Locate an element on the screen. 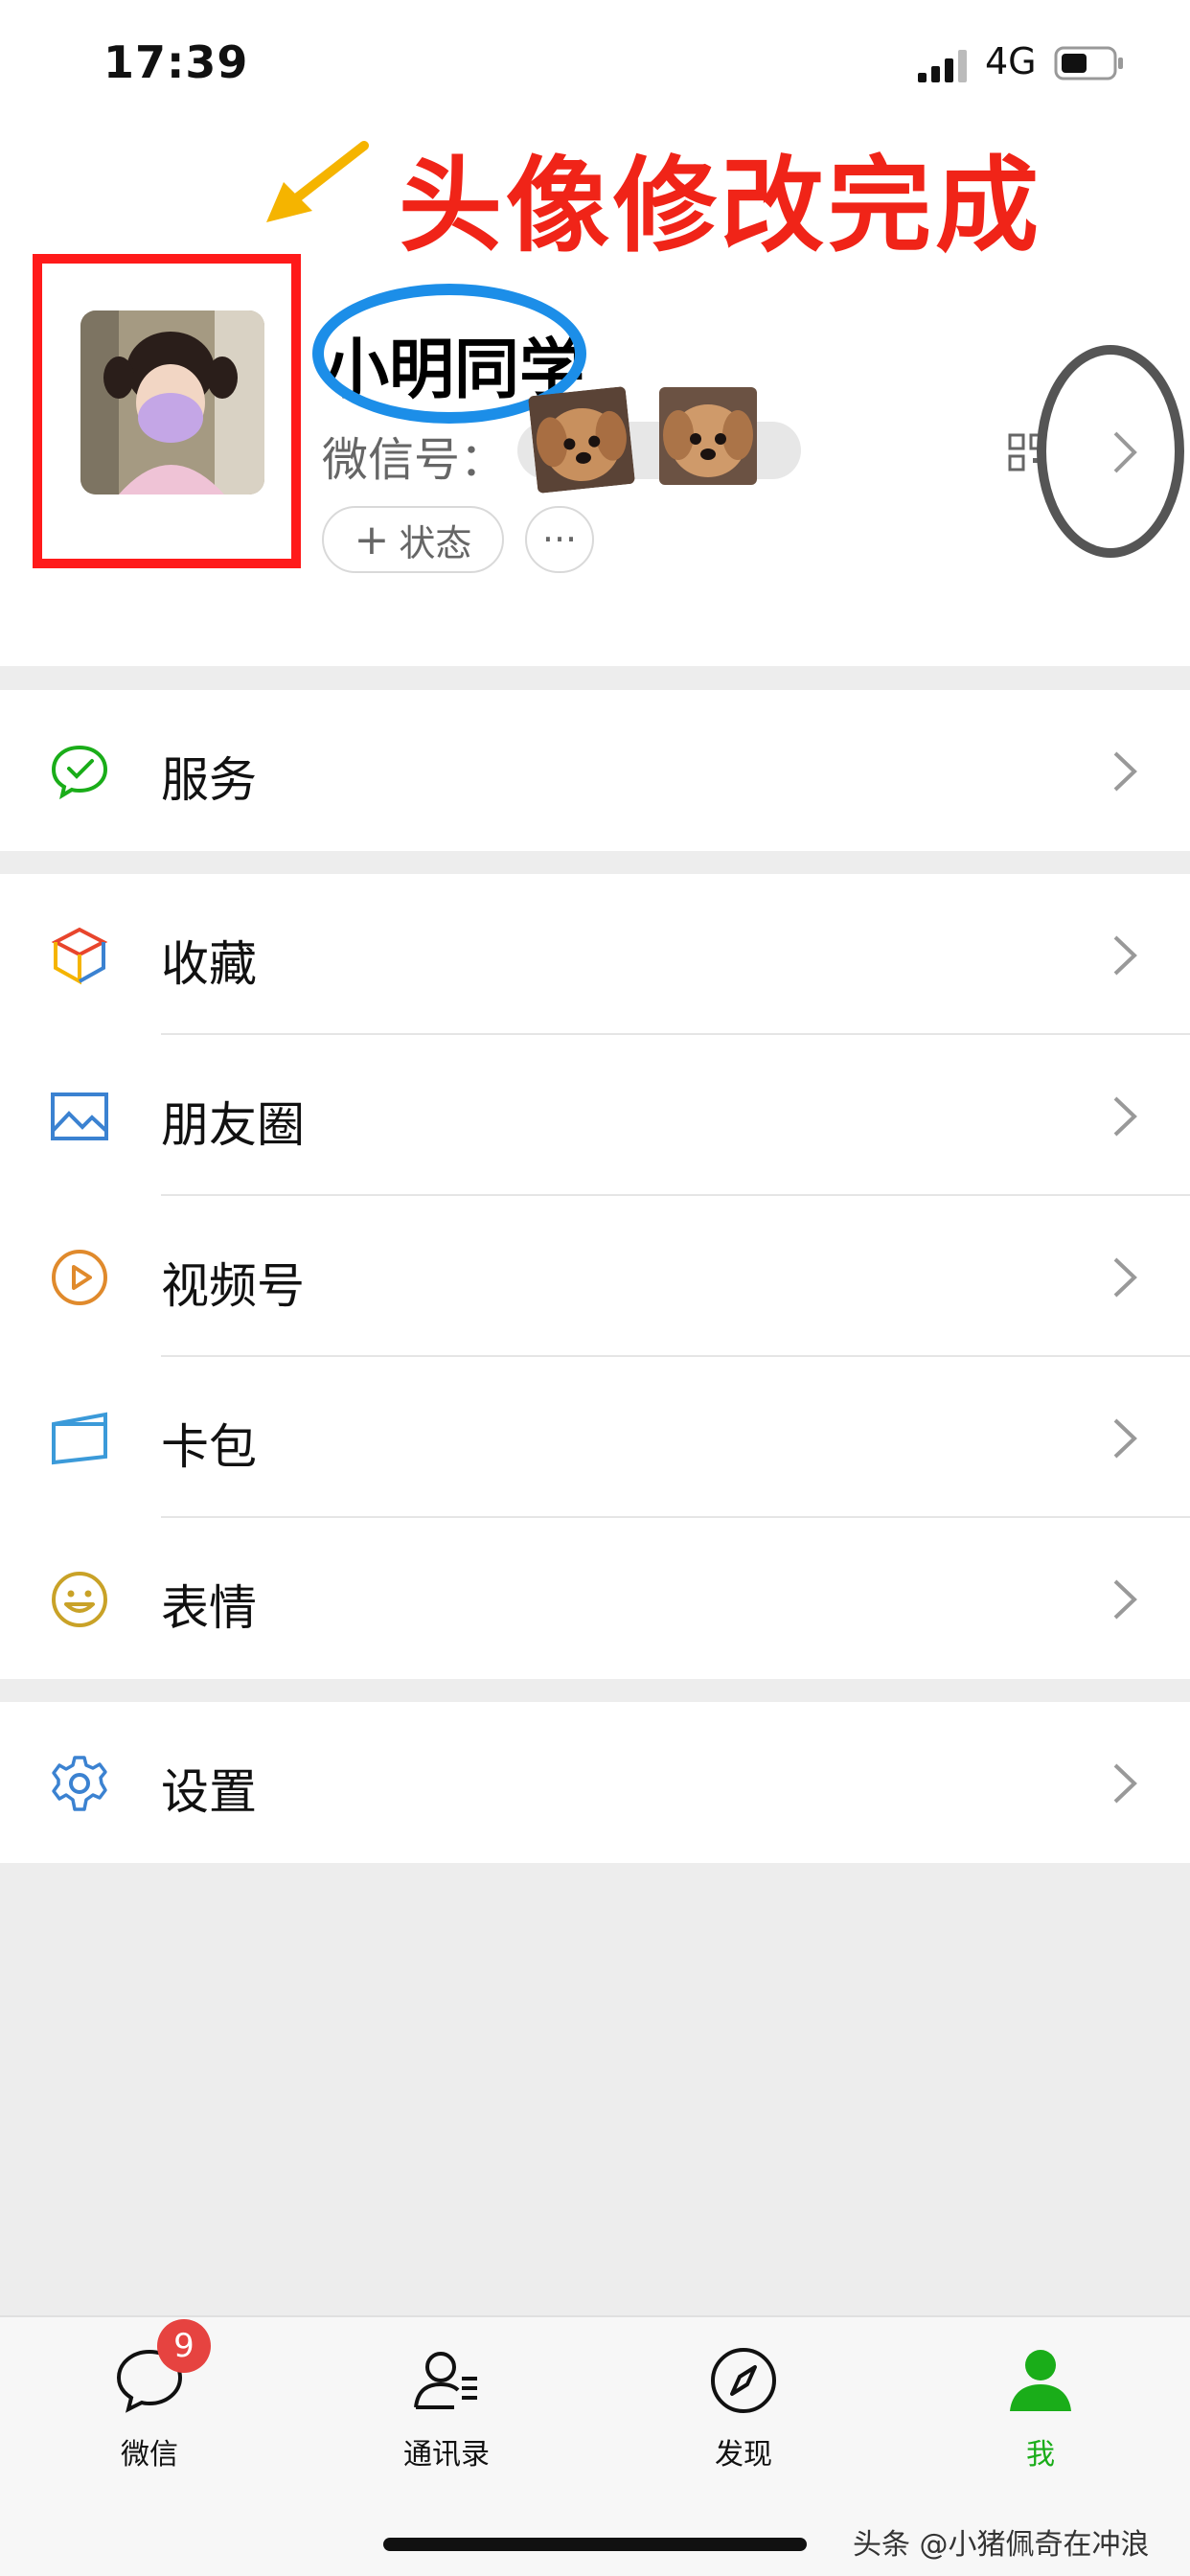  avatar-highlight-box is located at coordinates (167, 411).